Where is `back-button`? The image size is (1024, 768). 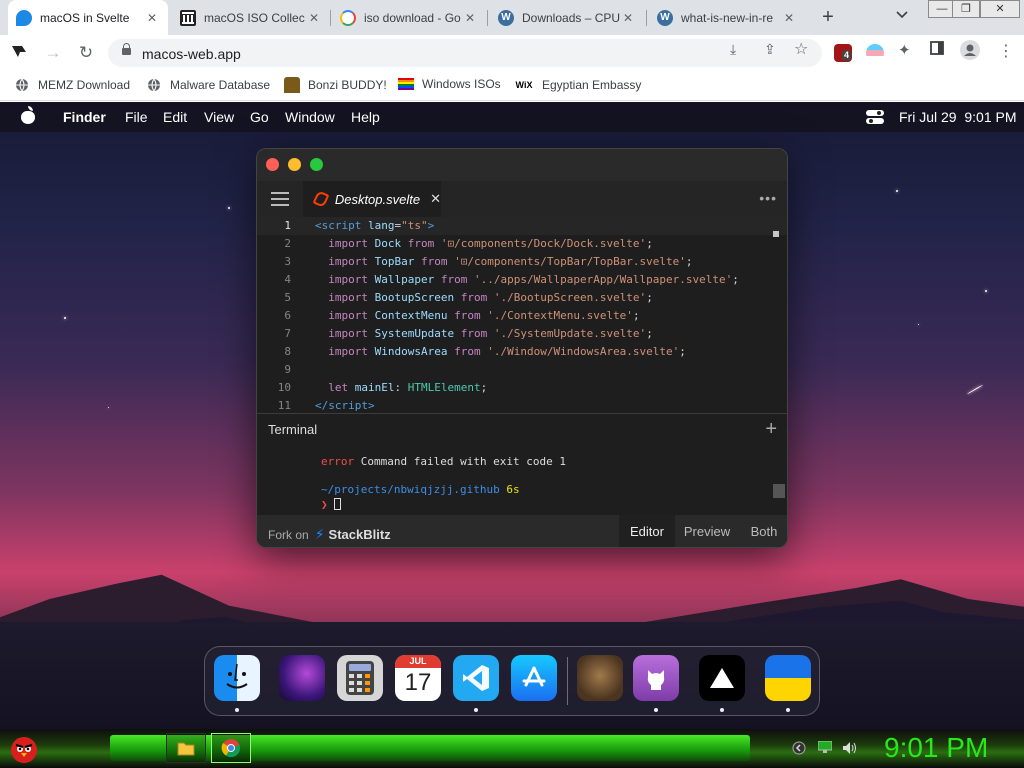
back-button is located at coordinates (19, 53).